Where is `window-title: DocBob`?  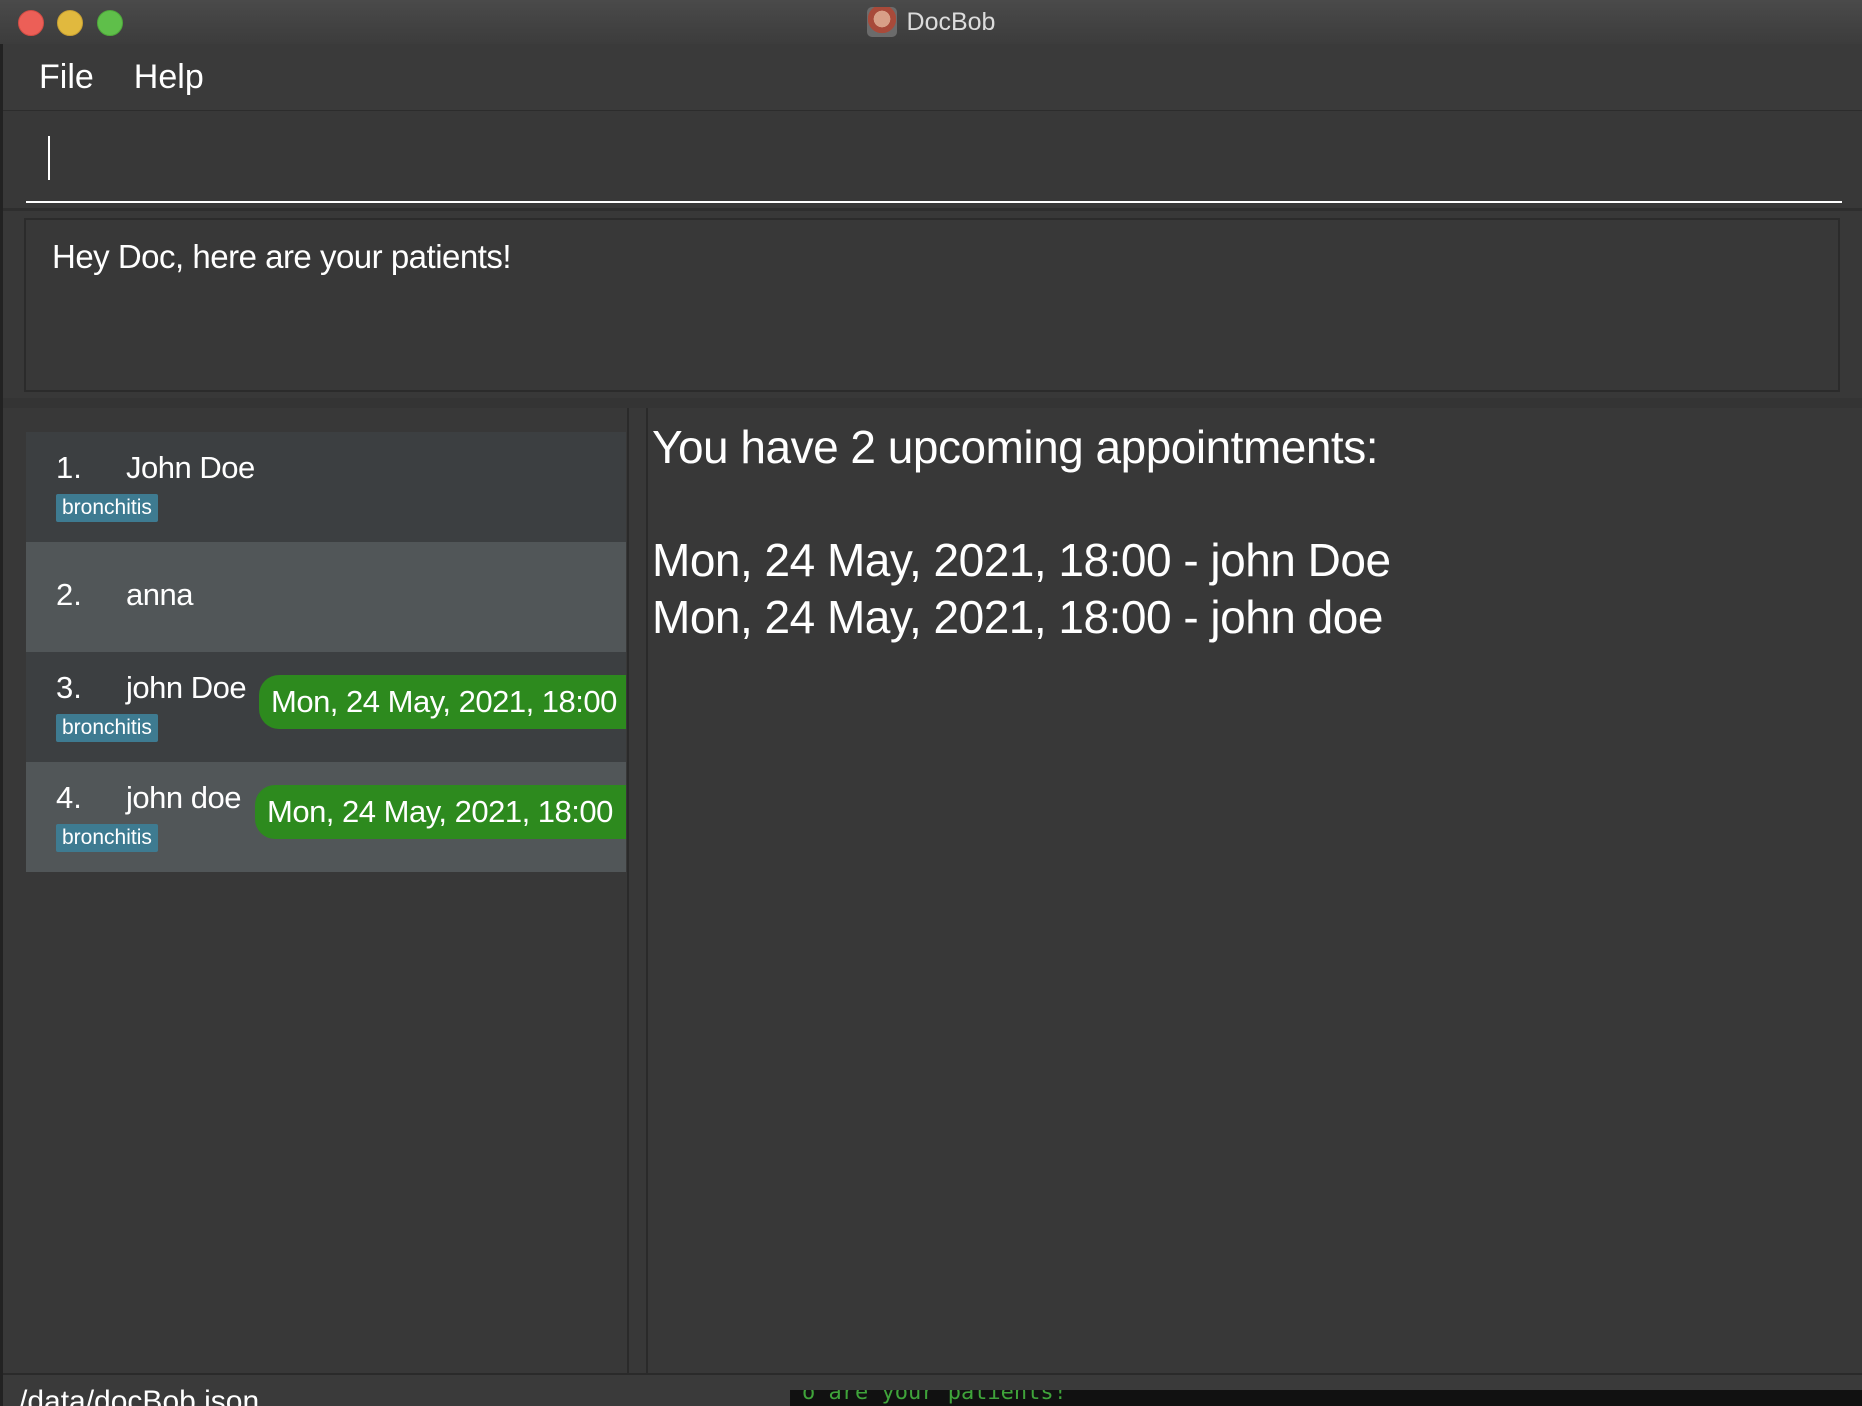
window-title: DocBob is located at coordinates (951, 21).